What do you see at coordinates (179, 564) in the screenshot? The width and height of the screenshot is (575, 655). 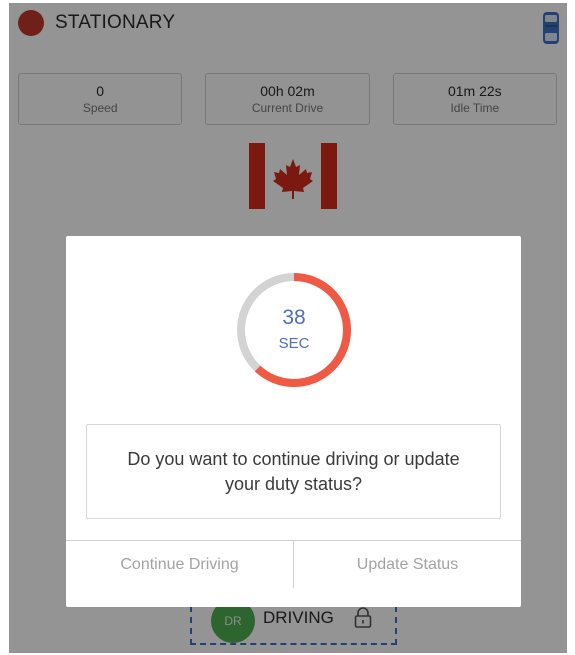 I see `continue-driving-button: Continue Driving` at bounding box center [179, 564].